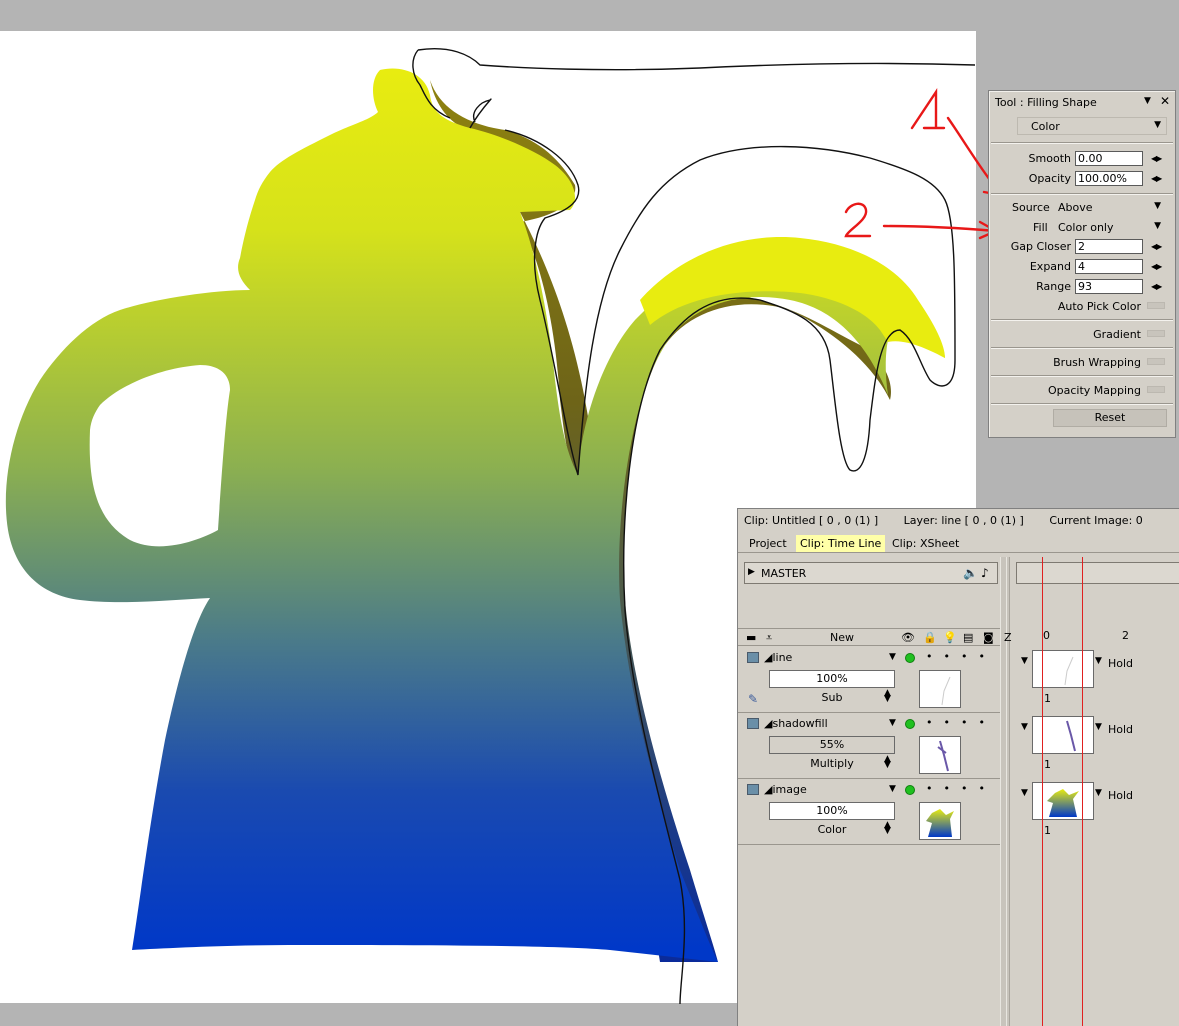  What do you see at coordinates (1046, 635) in the screenshot?
I see `ruler-0: 0` at bounding box center [1046, 635].